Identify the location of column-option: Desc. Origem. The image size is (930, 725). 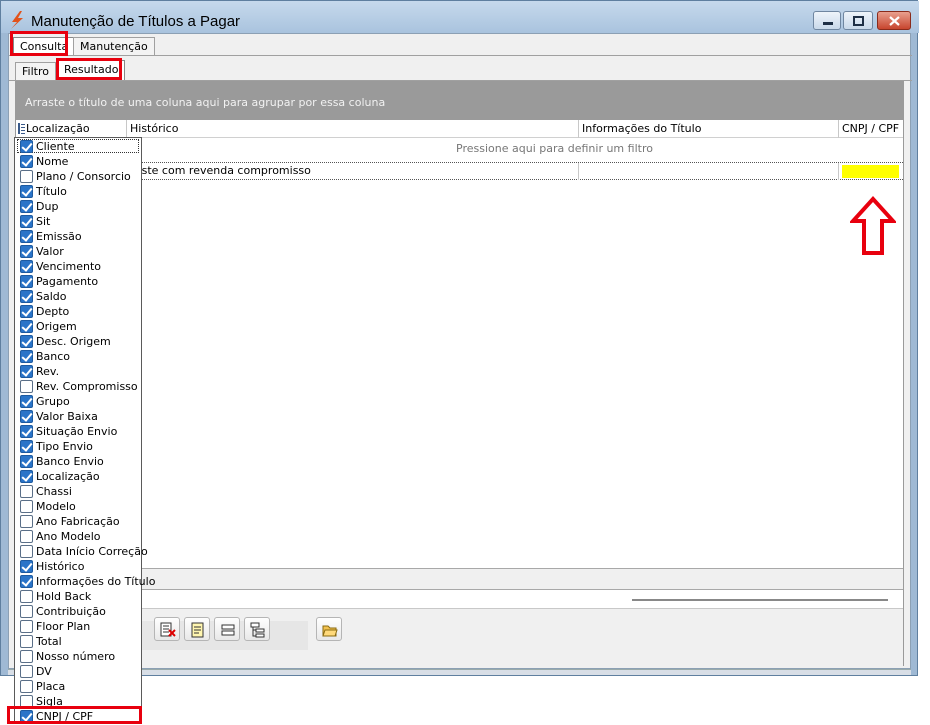
(78, 341).